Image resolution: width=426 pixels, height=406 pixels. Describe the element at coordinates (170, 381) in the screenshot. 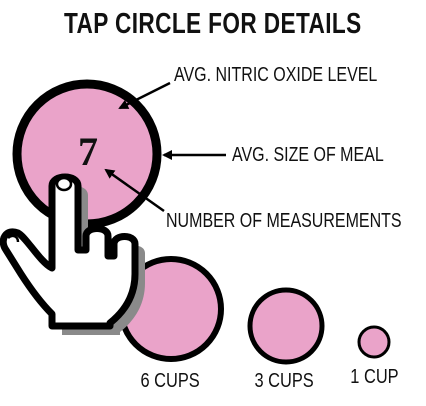

I see `legend-label-6-cups: 6 CUPS` at that location.